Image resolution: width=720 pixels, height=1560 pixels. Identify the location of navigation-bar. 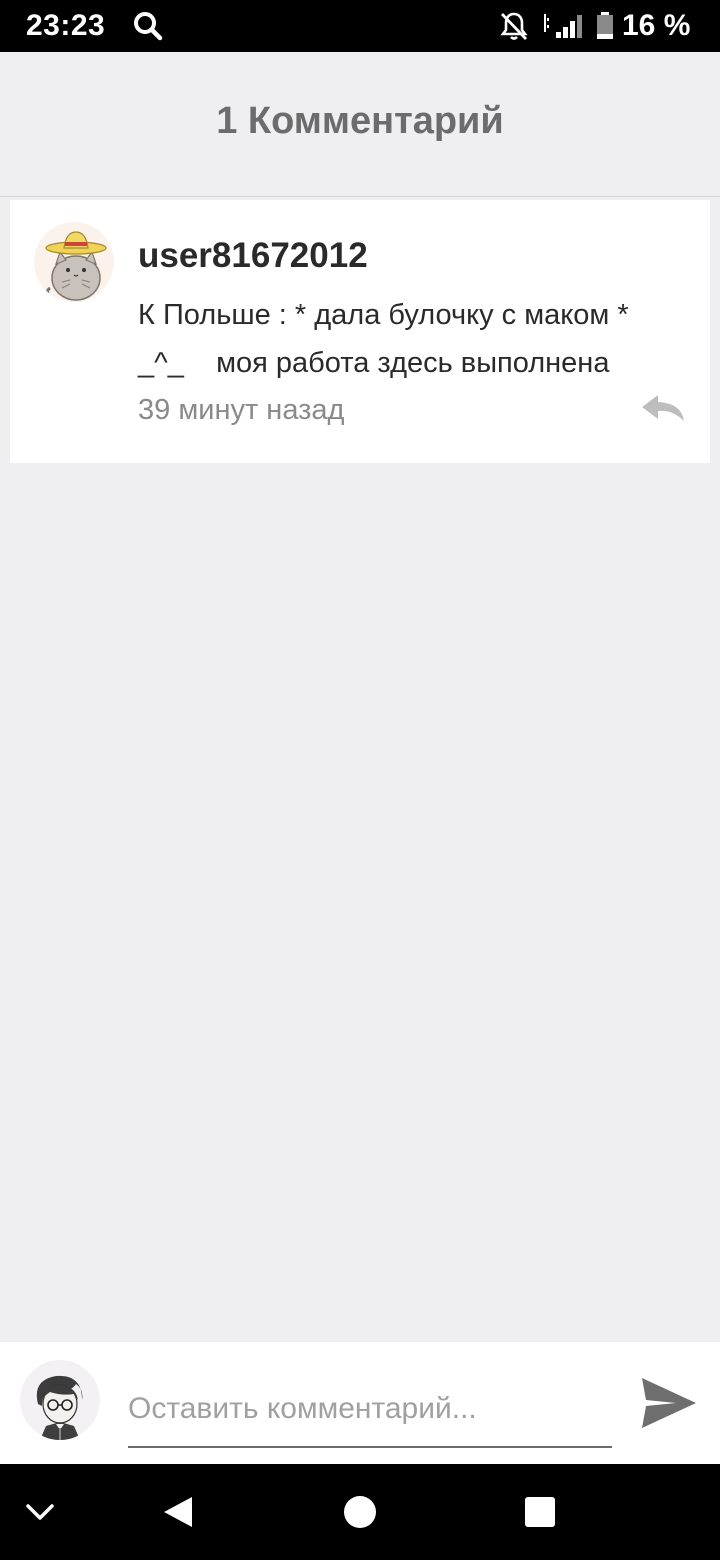
(360, 1512).